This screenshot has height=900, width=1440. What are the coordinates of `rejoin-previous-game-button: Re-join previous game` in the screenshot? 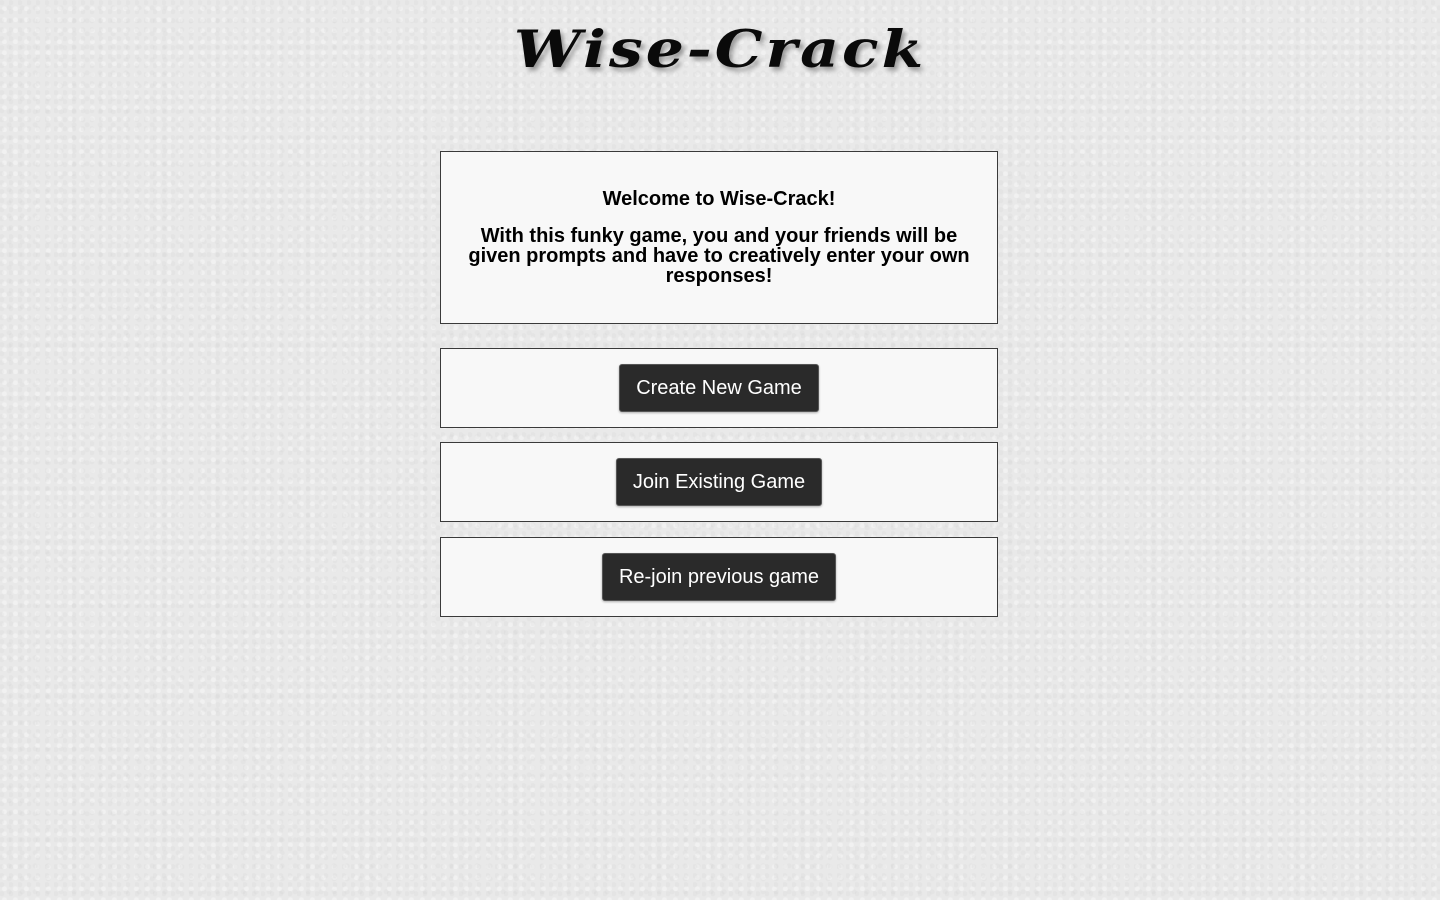 It's located at (719, 577).